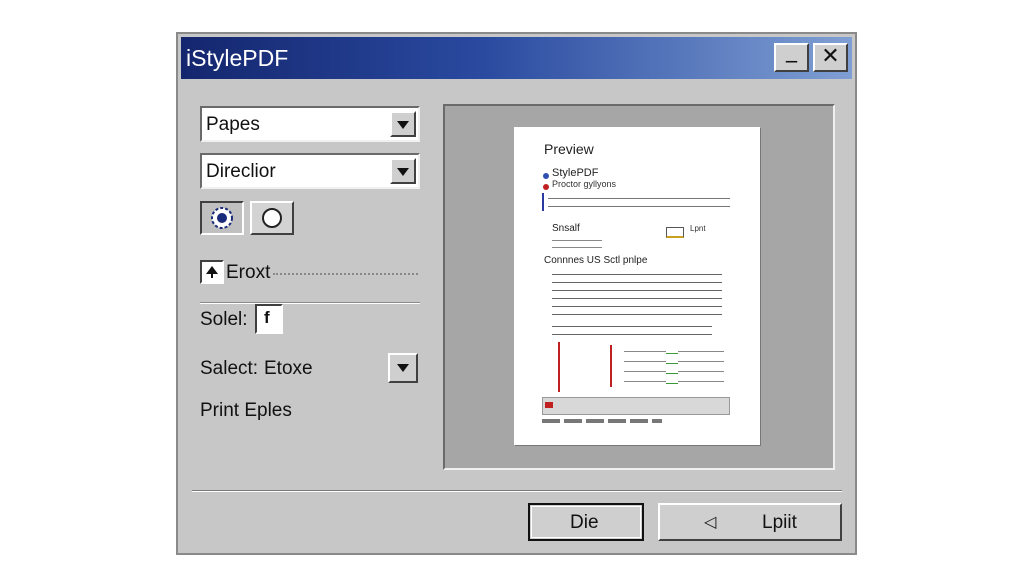 The width and height of the screenshot is (1024, 576). Describe the element at coordinates (750, 522) in the screenshot. I see `print-button: ◁ Lpiit` at that location.